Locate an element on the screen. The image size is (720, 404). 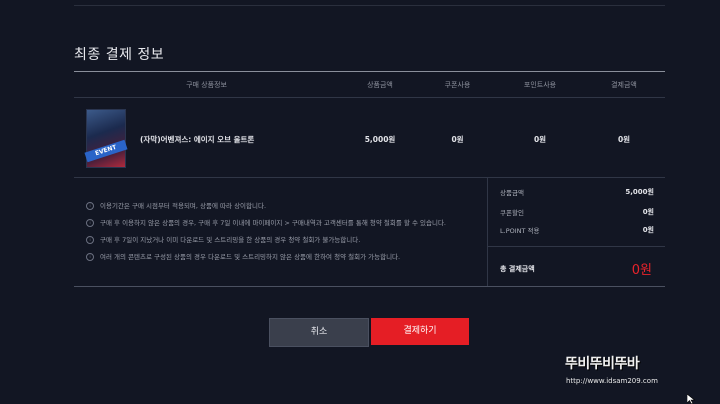
watermark-url: http://www.idsam209.com is located at coordinates (612, 381).